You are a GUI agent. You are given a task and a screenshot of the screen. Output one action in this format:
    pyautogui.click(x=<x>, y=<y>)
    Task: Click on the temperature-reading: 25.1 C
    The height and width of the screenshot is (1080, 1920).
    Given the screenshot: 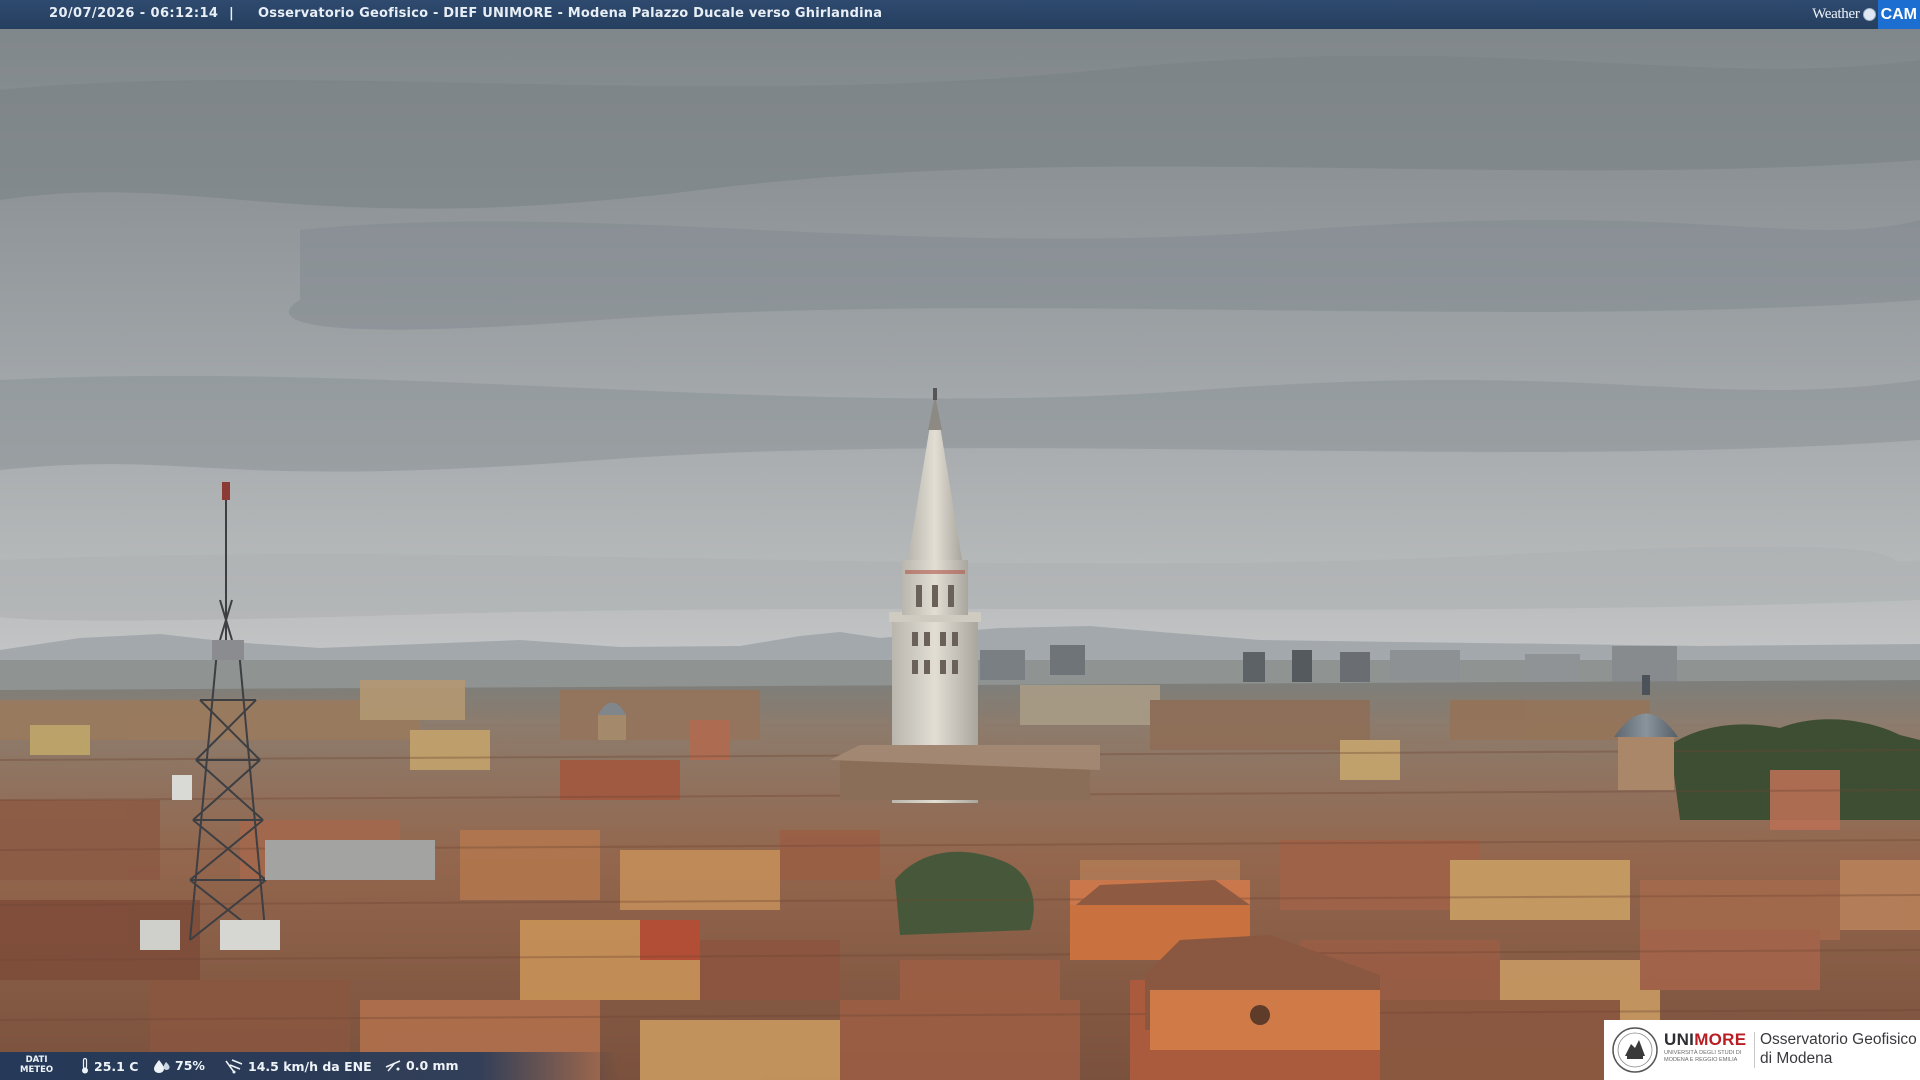 What is the action you would take?
    pyautogui.click(x=109, y=1066)
    